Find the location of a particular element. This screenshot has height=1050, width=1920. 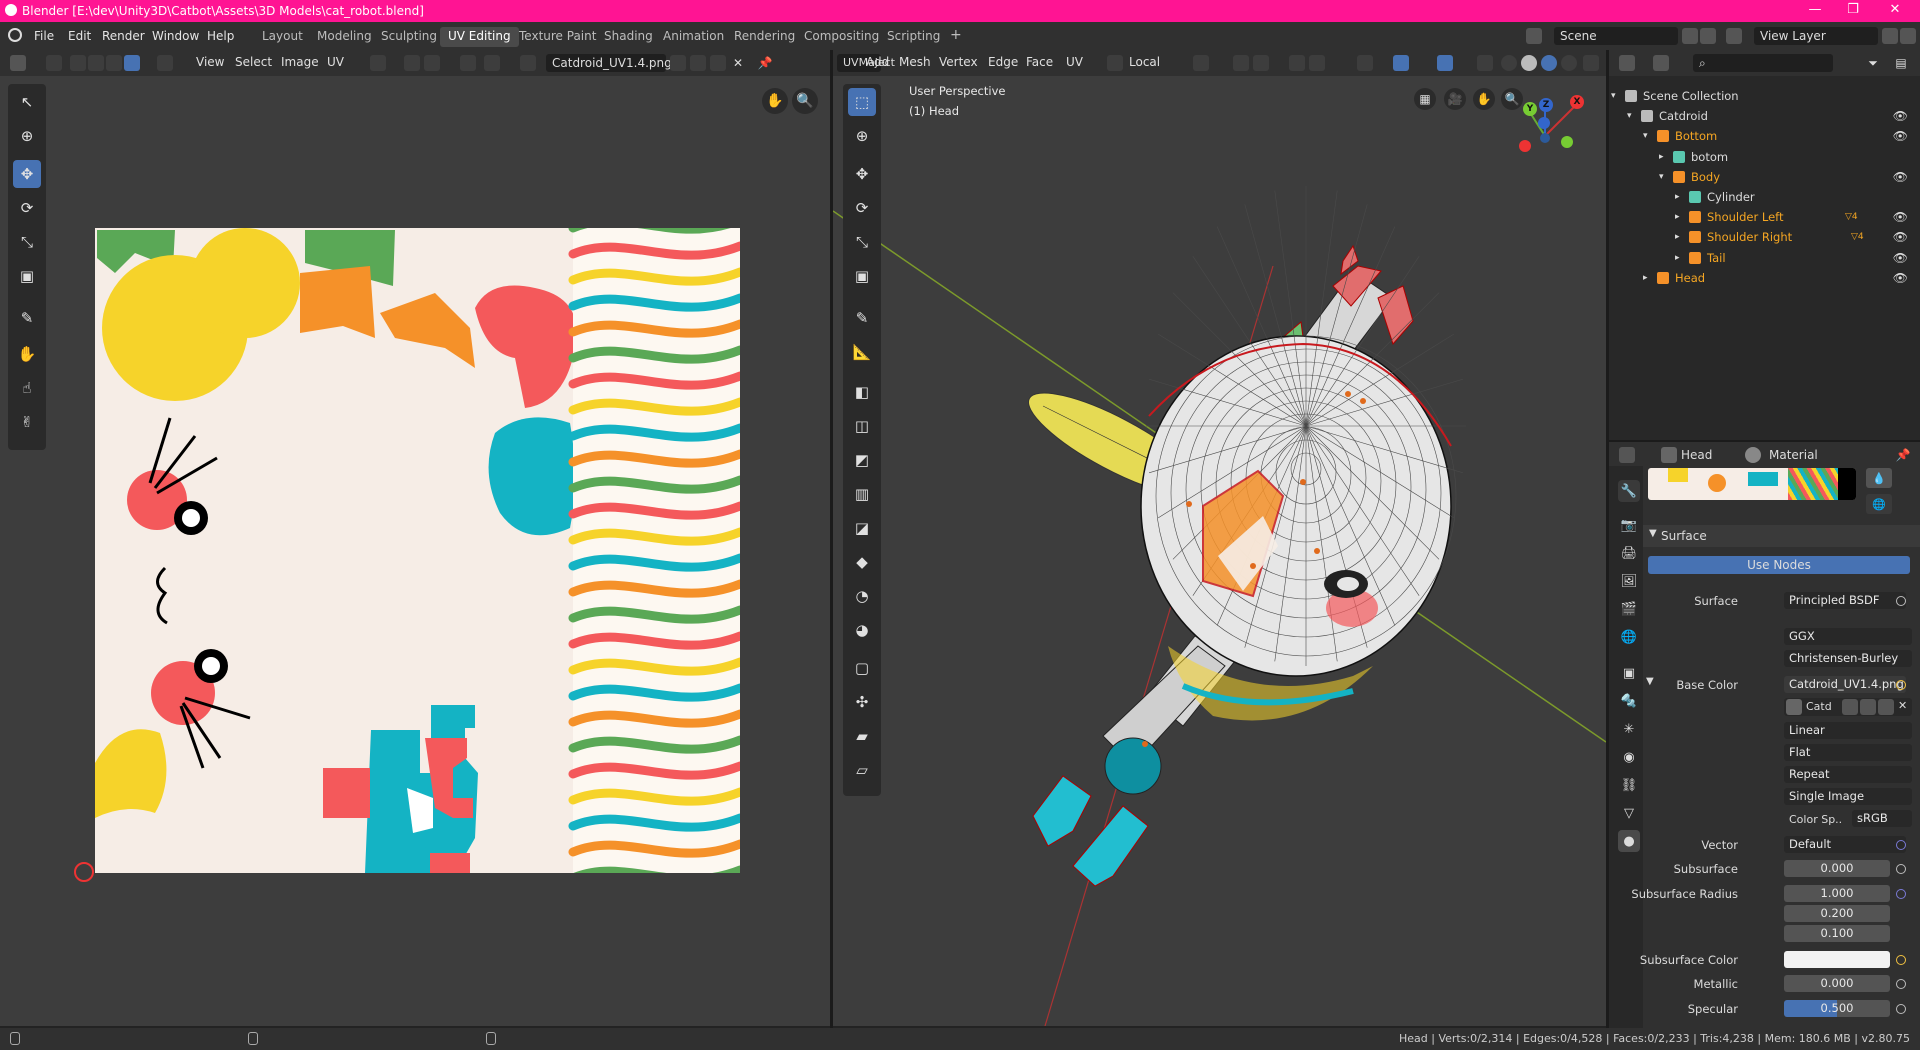

specular-socket-icon is located at coordinates (1901, 1009).